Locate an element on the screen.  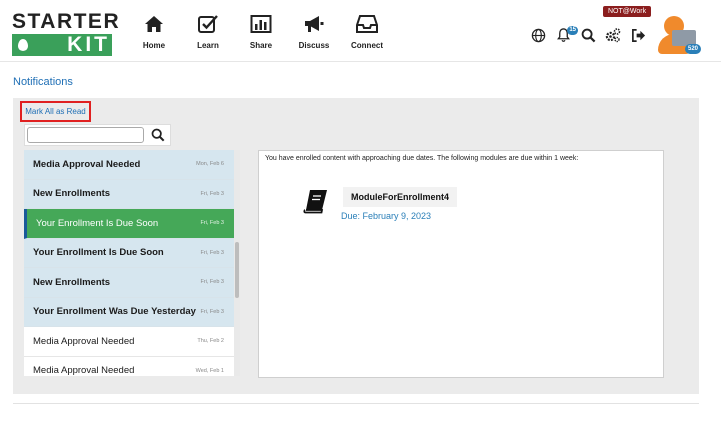
notification-item: Media Approval Needed Thu, Feb 2 is located at coordinates (129, 342).